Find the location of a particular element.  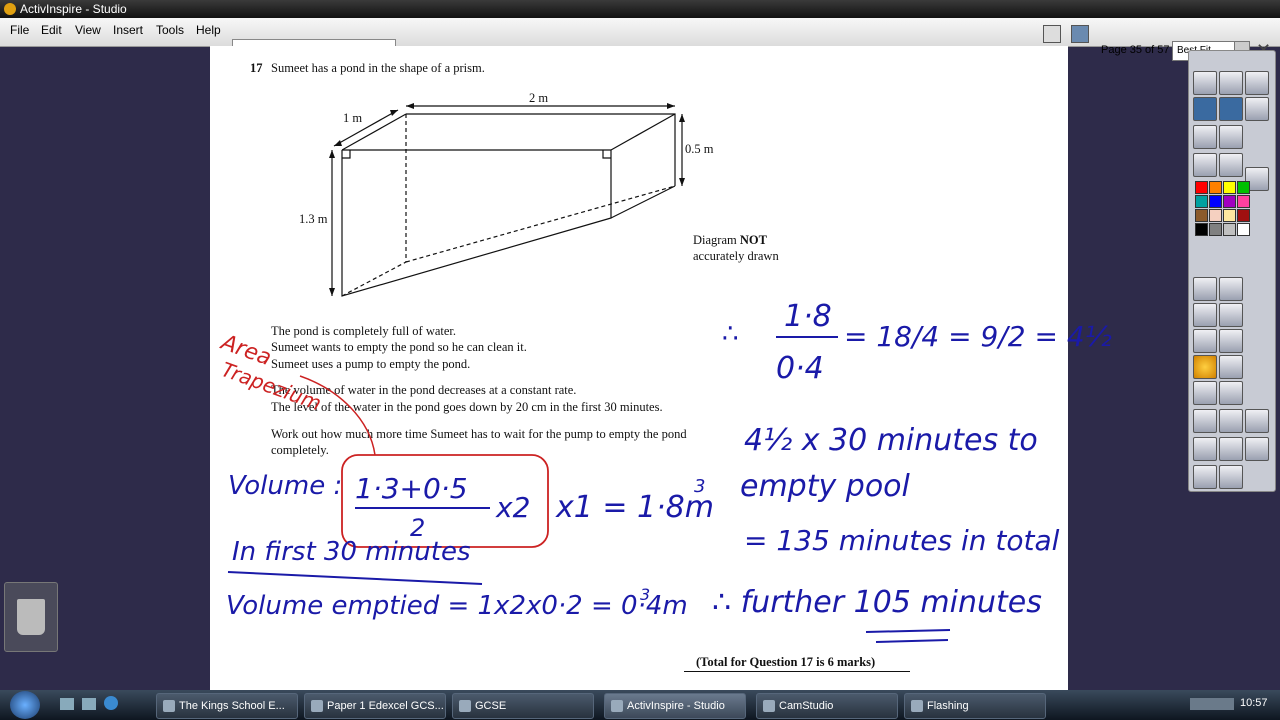

shape-icon is located at coordinates (1205, 367).